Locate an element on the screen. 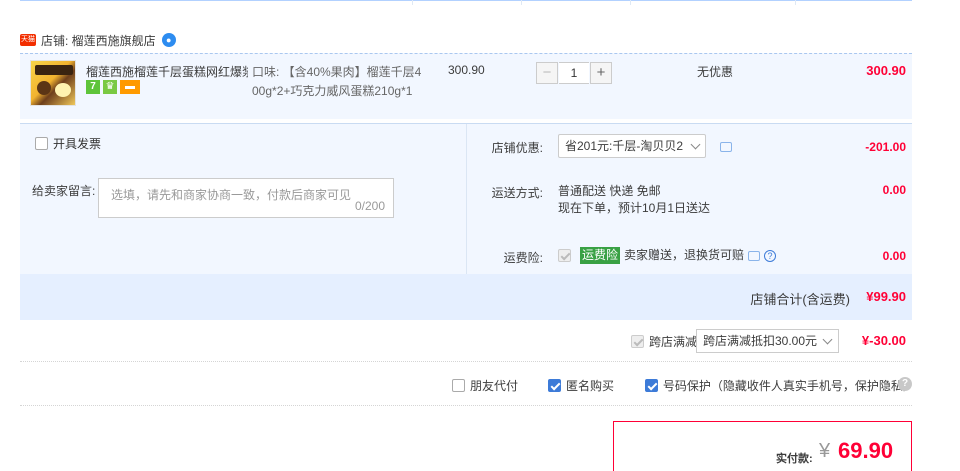 This screenshot has width=960, height=471. shop-discount-value: 省201元:千层-淘贝贝2 is located at coordinates (624, 146).